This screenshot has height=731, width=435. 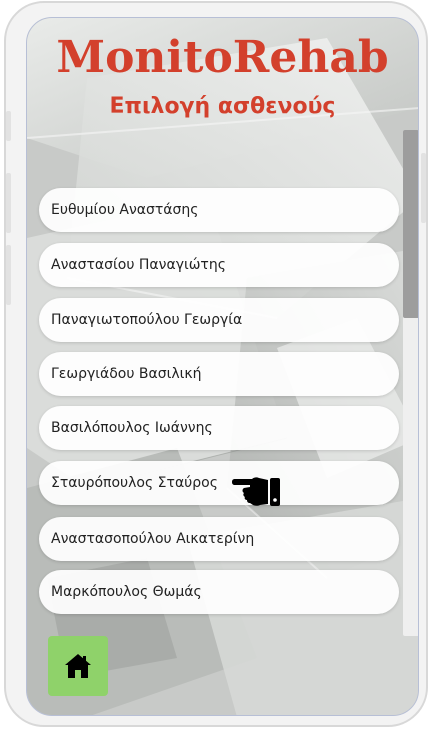 I want to click on patient-item: Βασιλόπουλος Ιωάννης, so click(x=219, y=428).